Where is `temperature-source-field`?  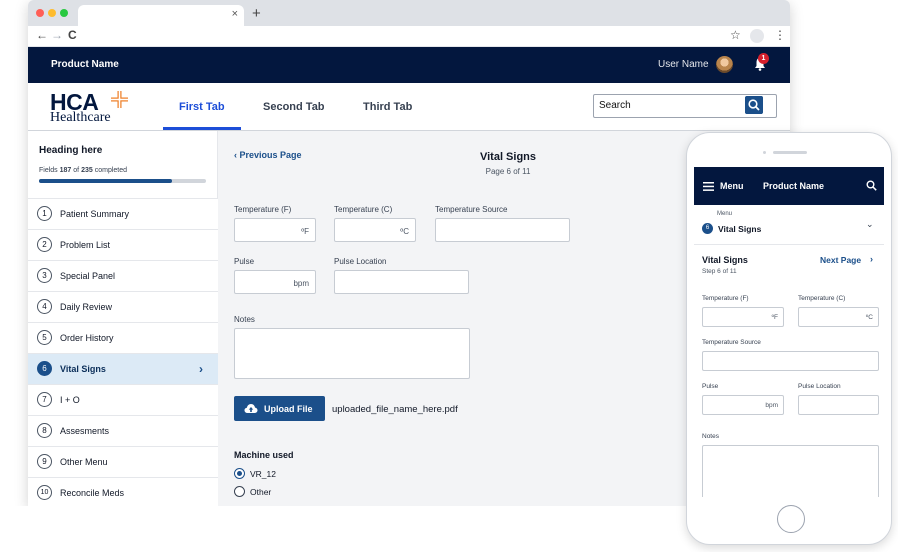 temperature-source-field is located at coordinates (502, 230).